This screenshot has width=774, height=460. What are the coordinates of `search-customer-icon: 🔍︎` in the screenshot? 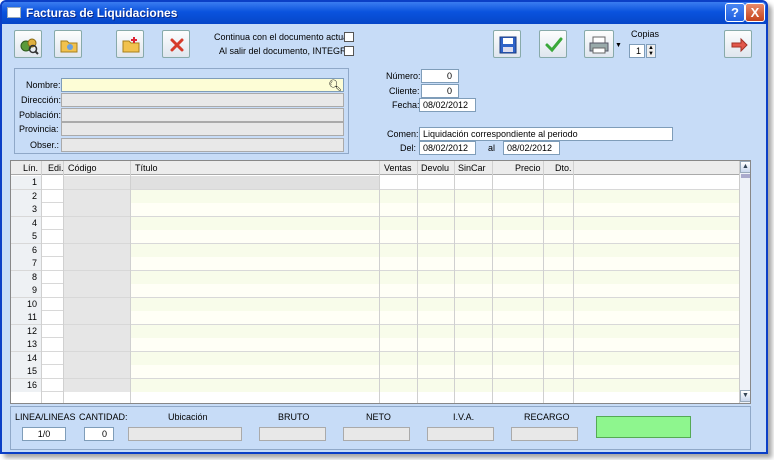 It's located at (335, 85).